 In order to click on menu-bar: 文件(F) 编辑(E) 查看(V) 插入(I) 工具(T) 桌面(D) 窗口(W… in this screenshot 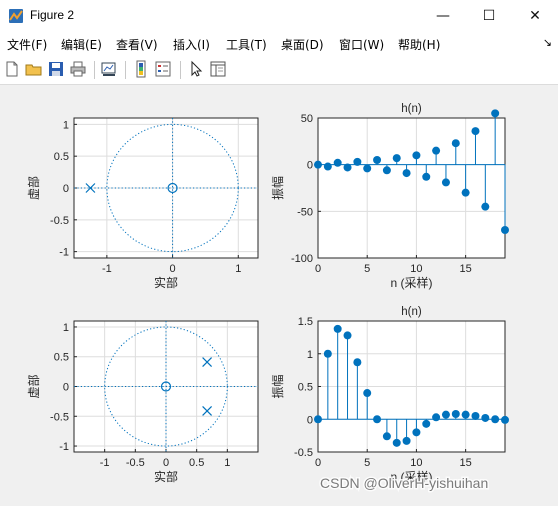, I will do `click(279, 44)`.